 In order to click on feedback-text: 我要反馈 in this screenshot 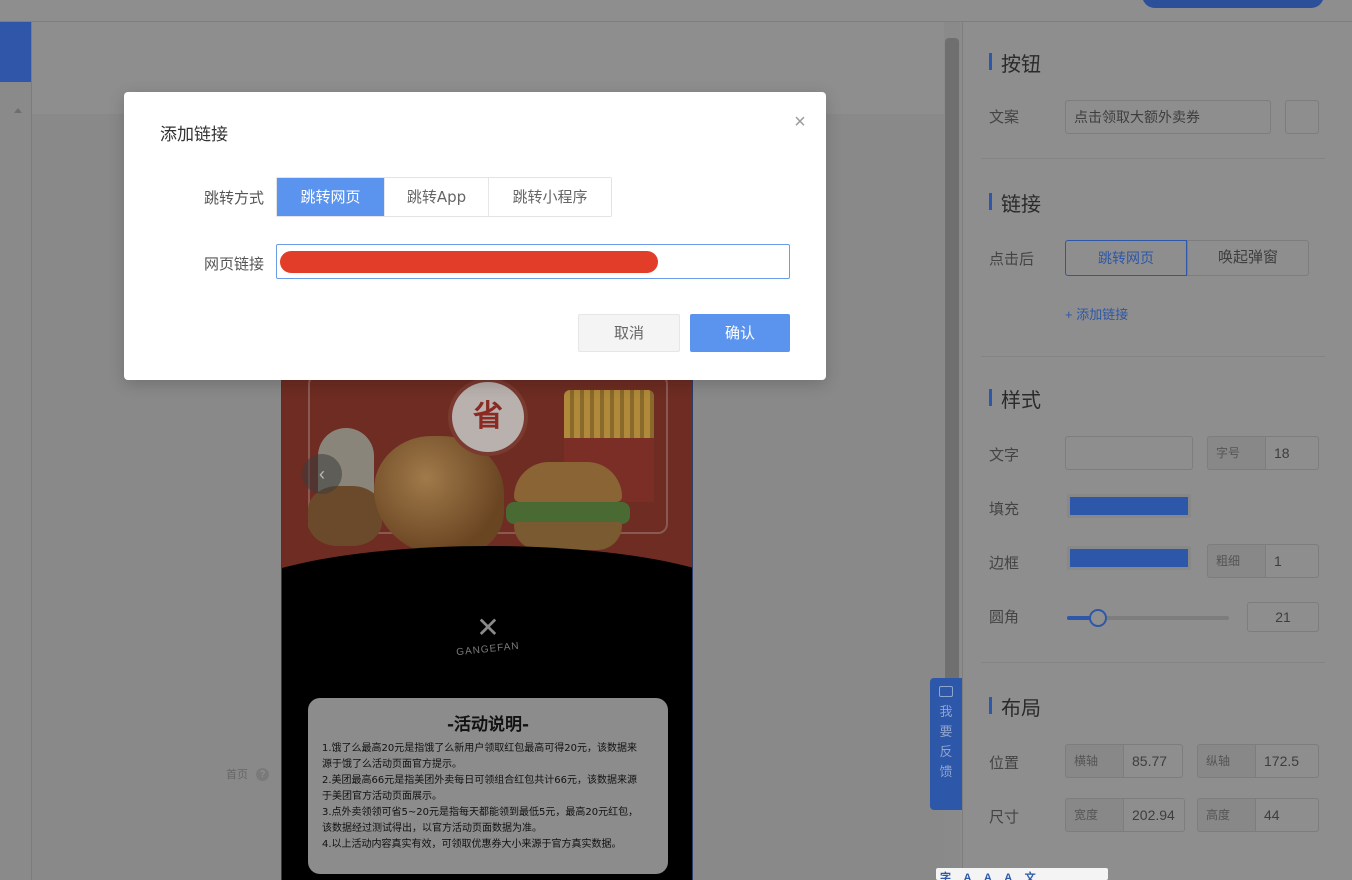, I will do `click(946, 742)`.